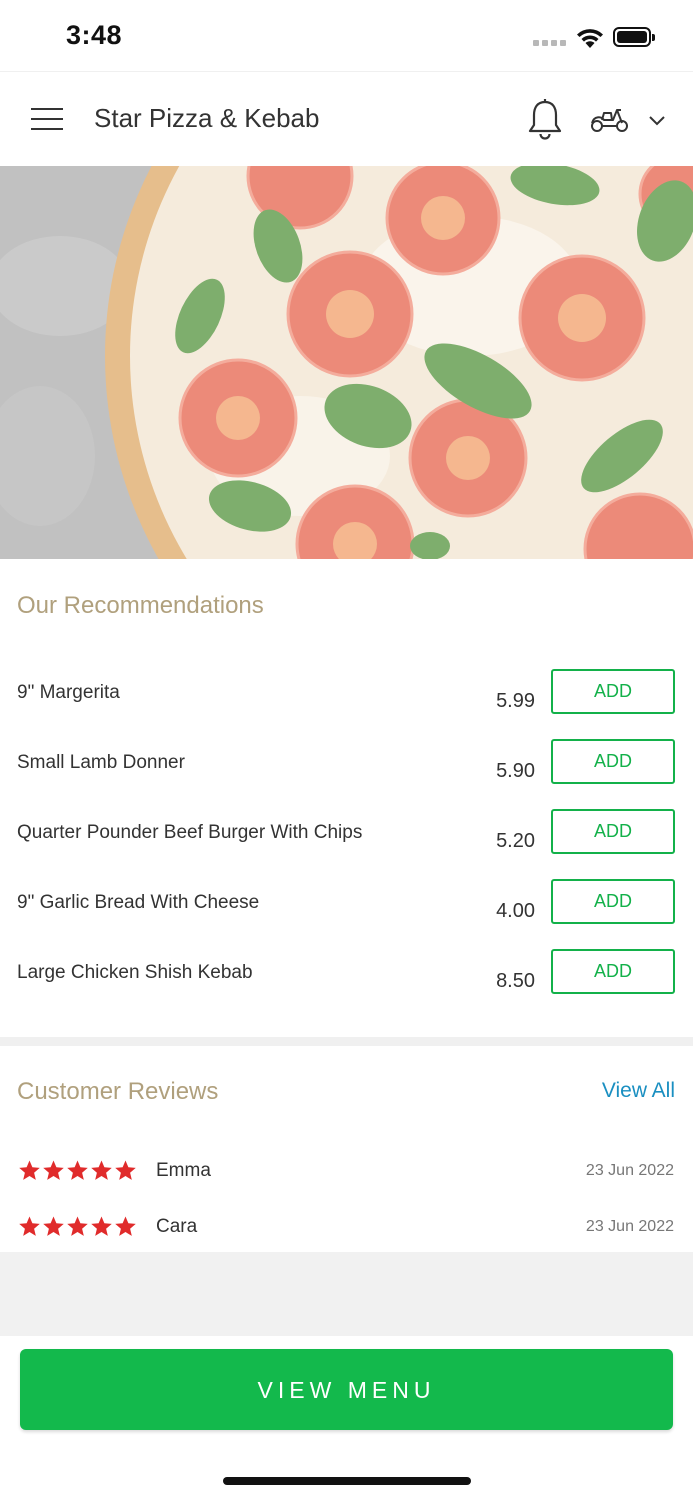 The height and width of the screenshot is (1500, 693). What do you see at coordinates (101, 762) in the screenshot?
I see `item-name: Small Lamb Donner` at bounding box center [101, 762].